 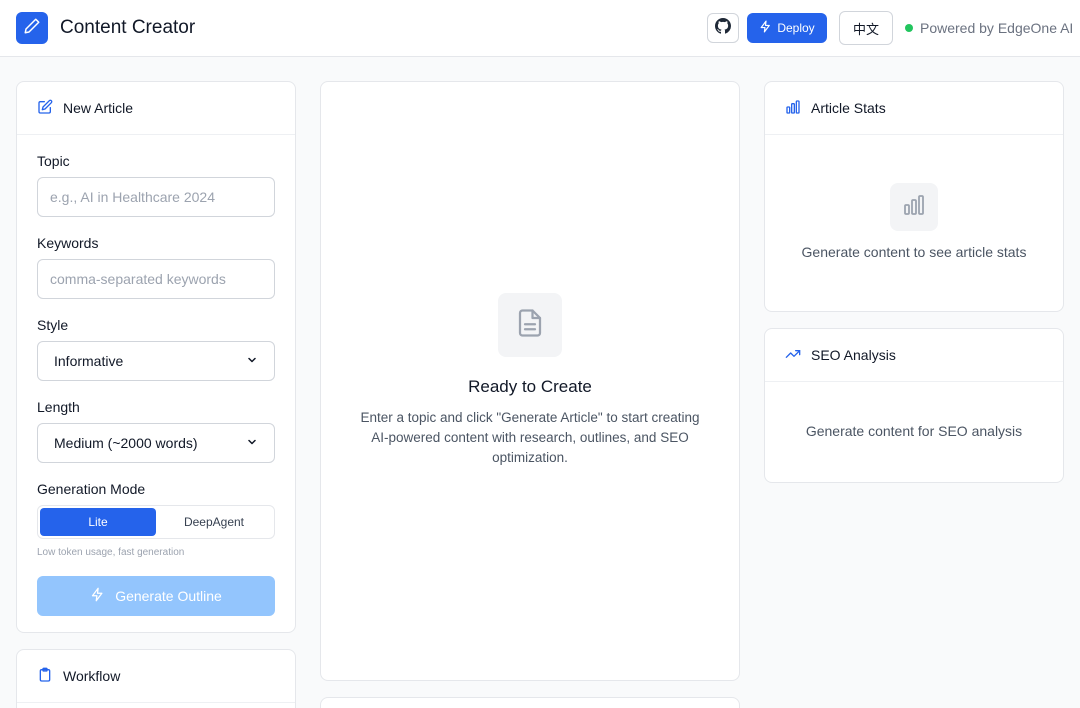 I want to click on app-logo, so click(x=32, y=28).